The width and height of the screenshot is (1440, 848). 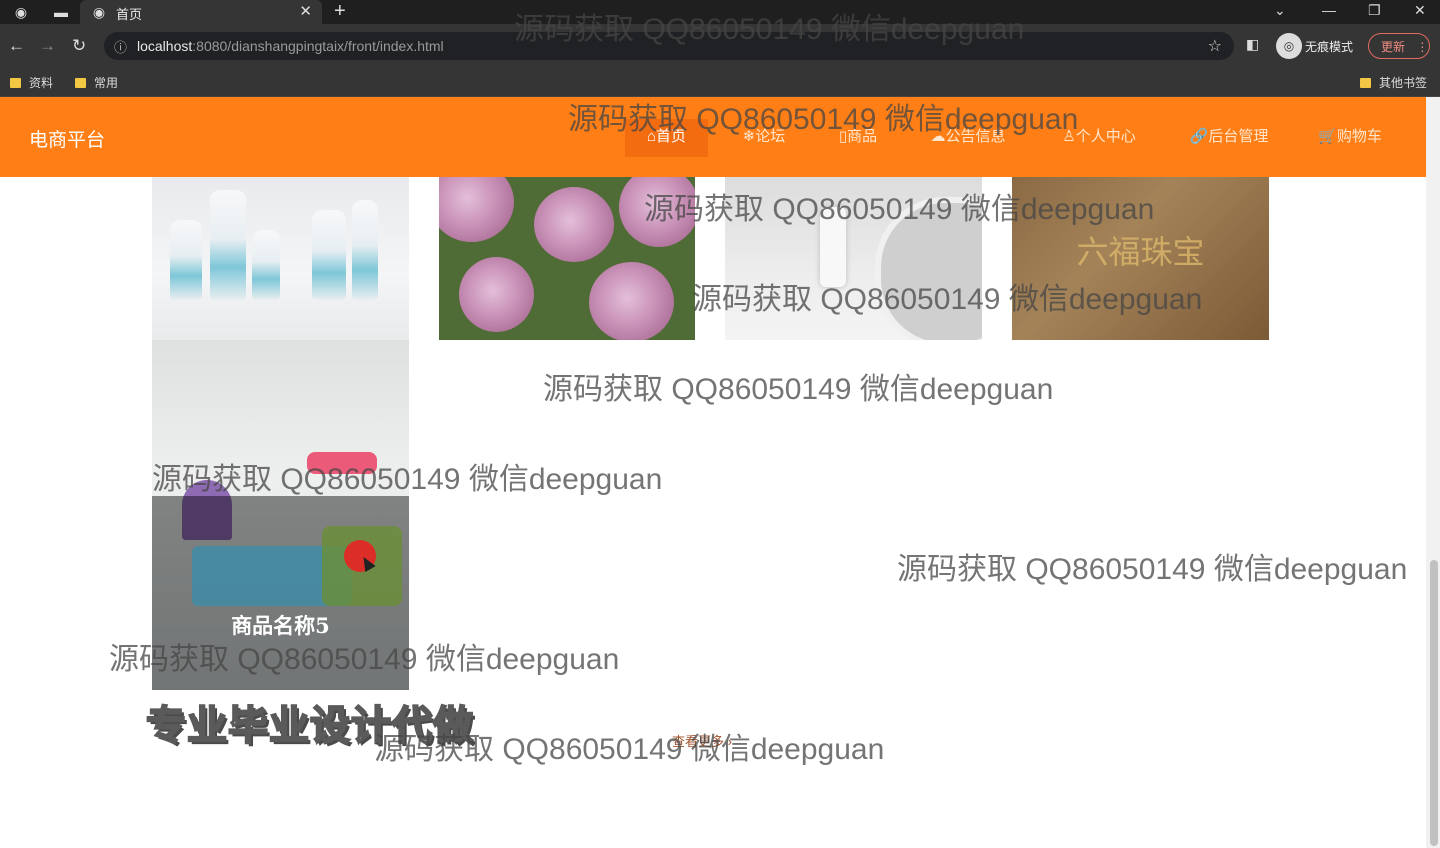 I want to click on product-name: 商品名称5, so click(x=280, y=625).